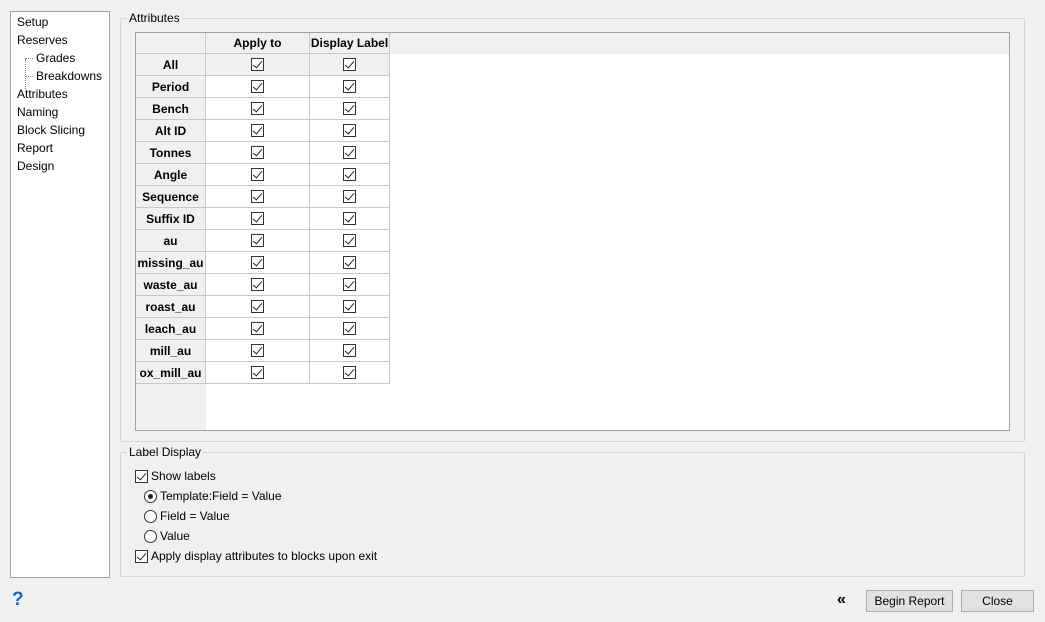 The width and height of the screenshot is (1045, 622). Describe the element at coordinates (60, 112) in the screenshot. I see `nav-item-naming: Naming` at that location.